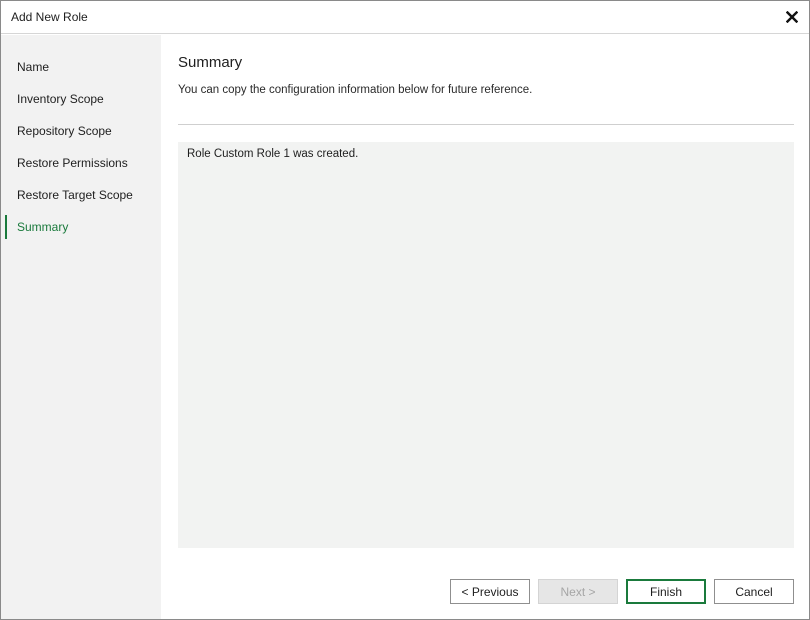  What do you see at coordinates (490, 591) in the screenshot?
I see `previous-button: < Previous` at bounding box center [490, 591].